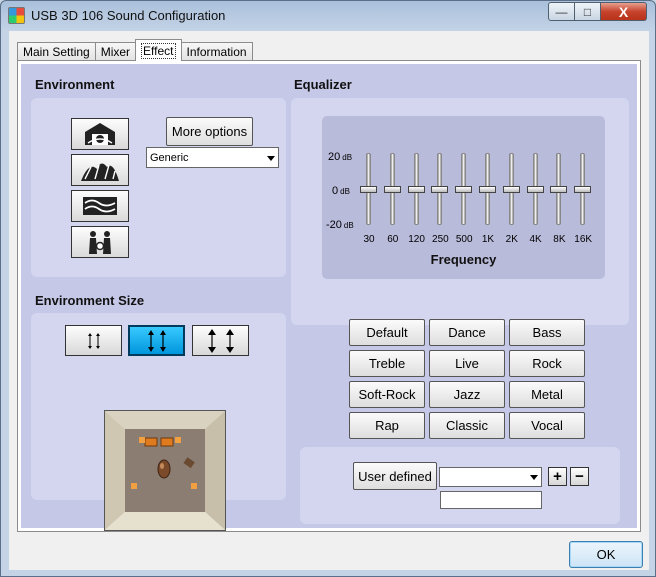 Image resolution: width=656 pixels, height=577 pixels. What do you see at coordinates (467, 332) in the screenshot?
I see `preset-dance-button: Dance` at bounding box center [467, 332].